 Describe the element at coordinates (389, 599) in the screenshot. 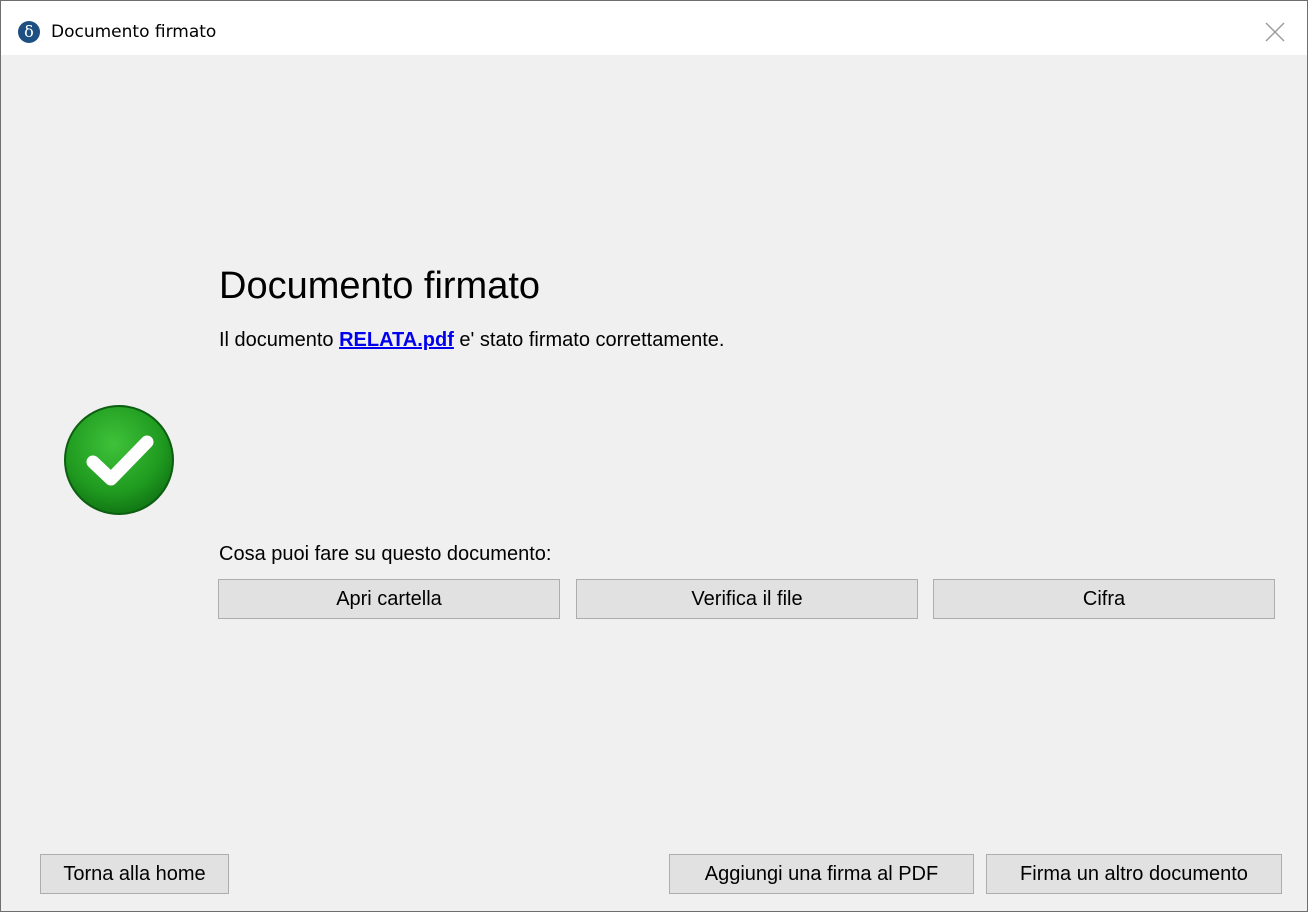

I see `open-folder-button: Apri cartella` at that location.